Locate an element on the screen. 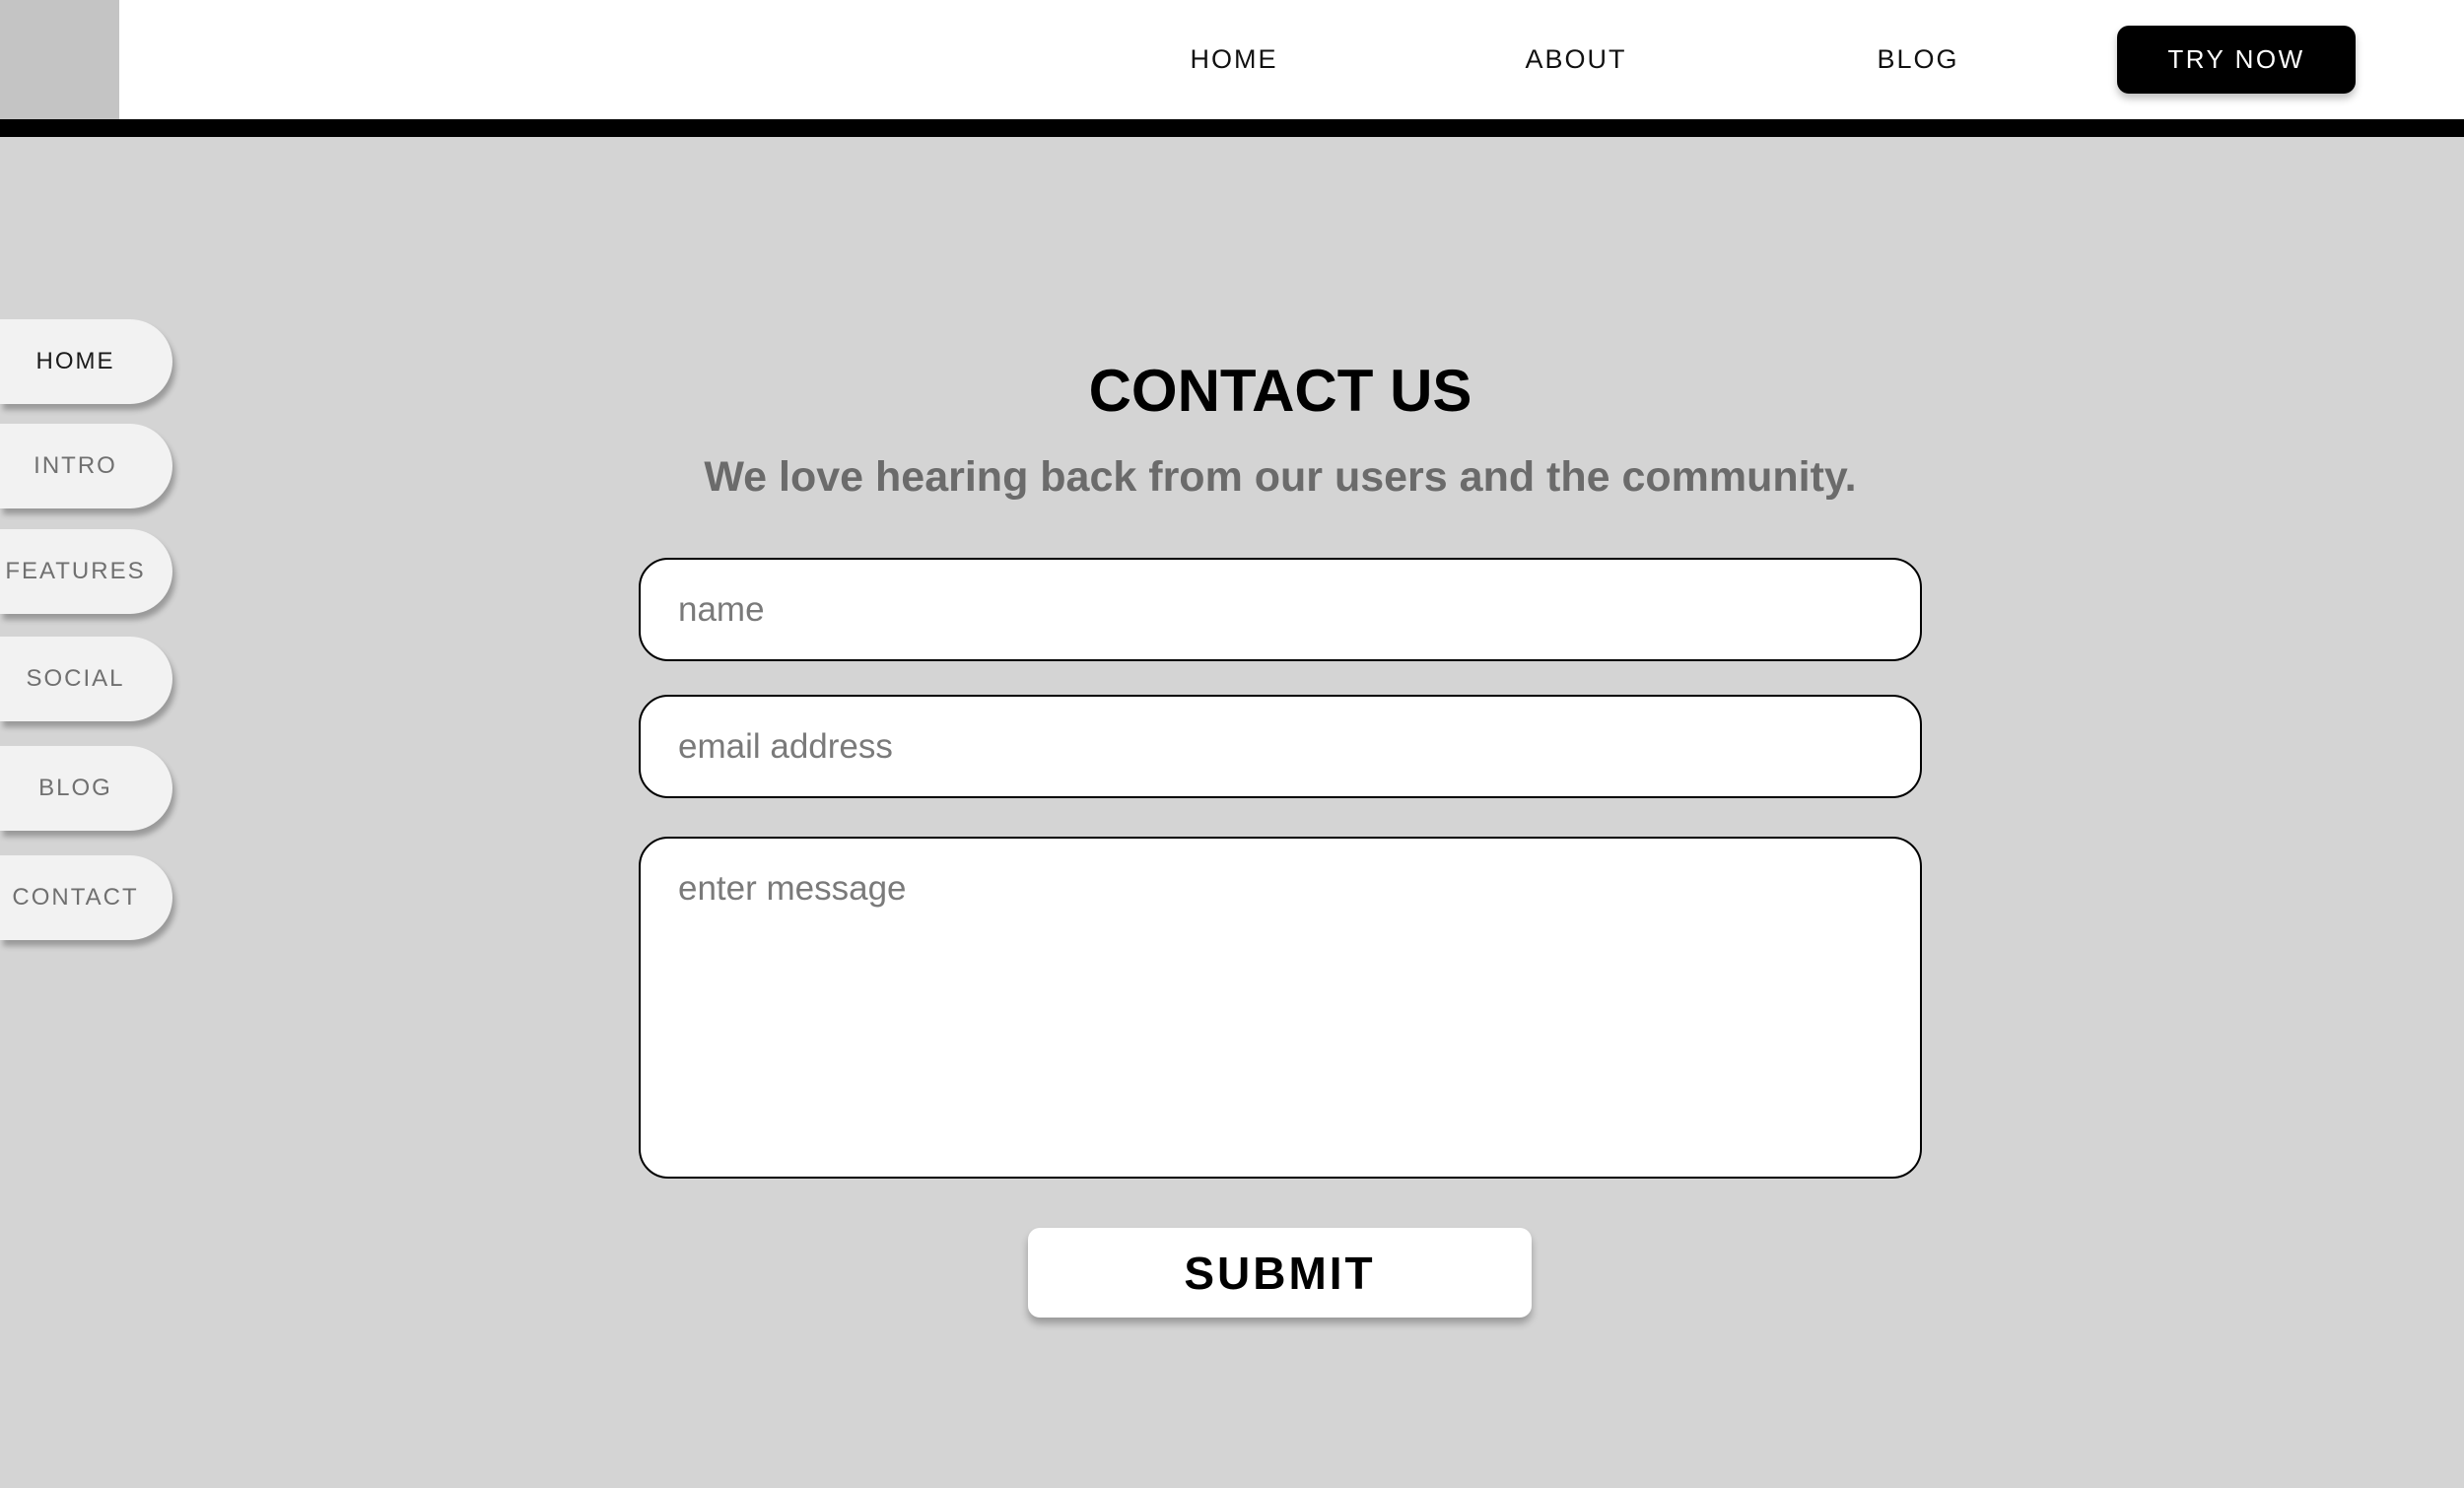 Image resolution: width=2464 pixels, height=1488 pixels. header-divider is located at coordinates (1232, 128).